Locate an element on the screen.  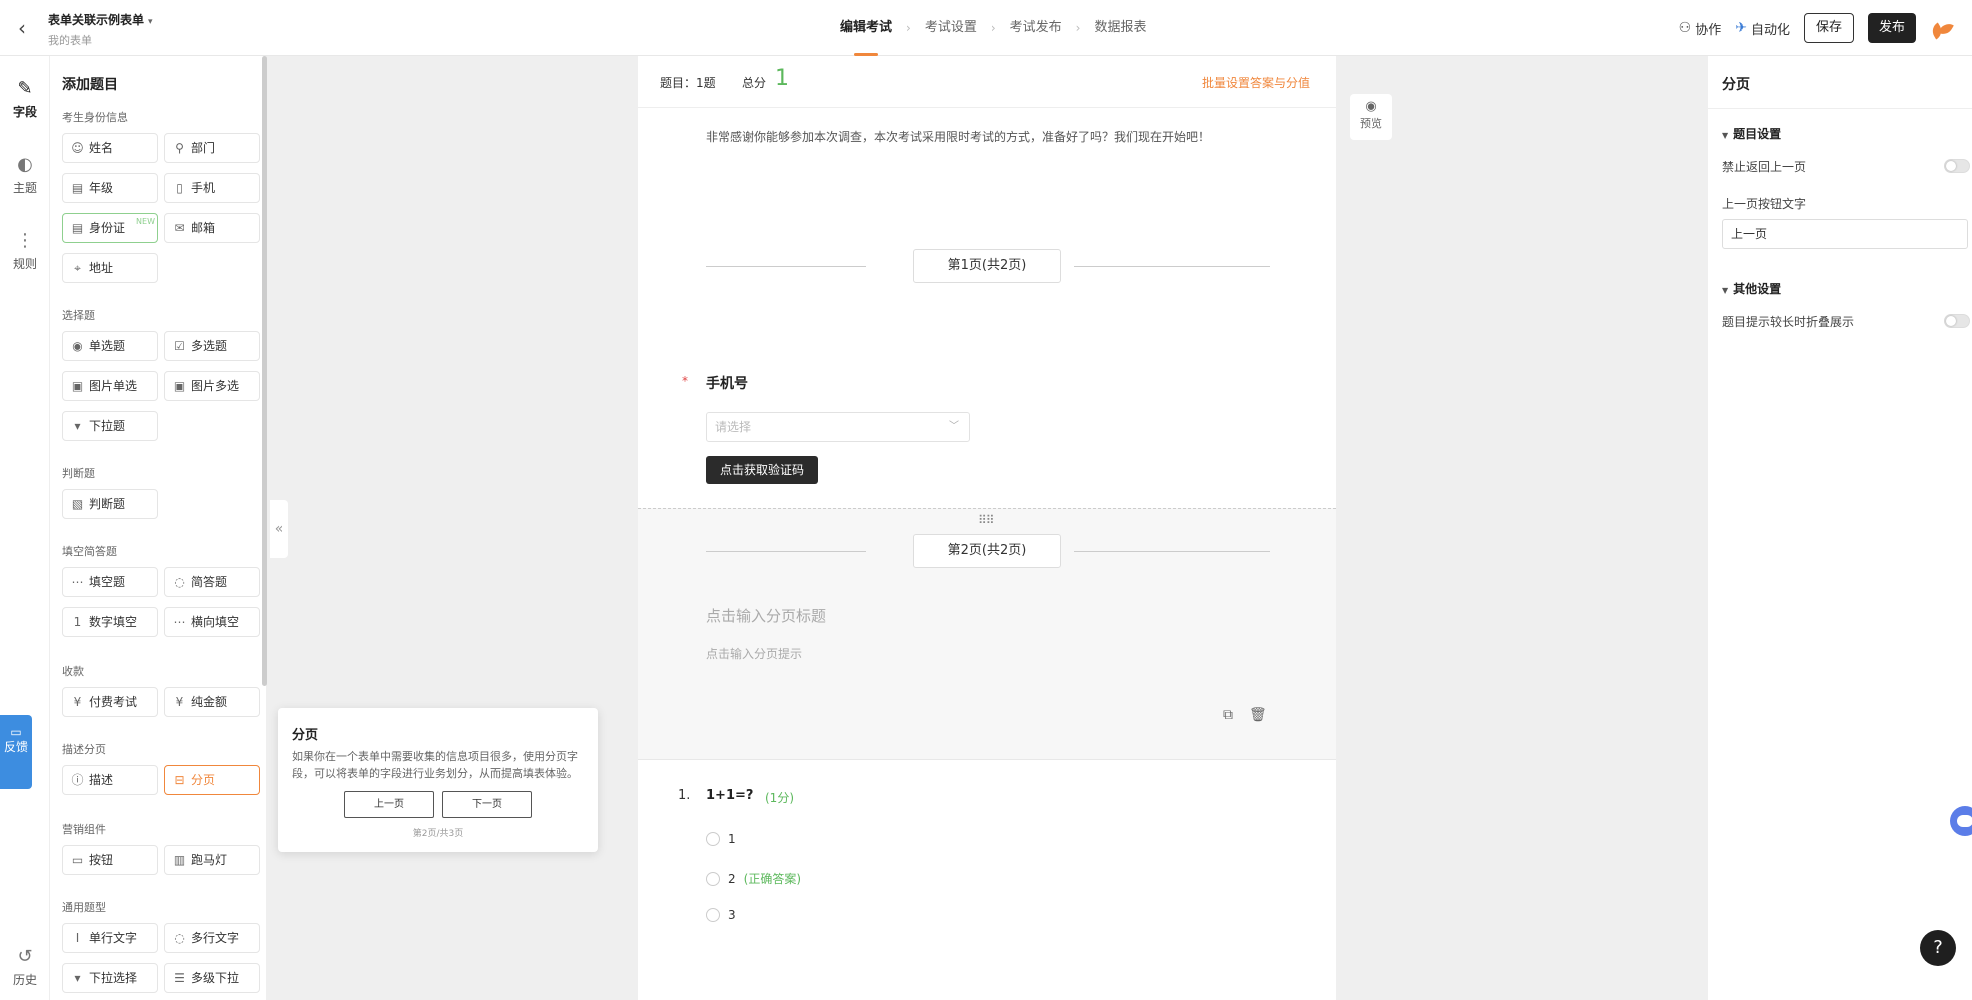
section-title: 题目设置 is located at coordinates (1757, 134).